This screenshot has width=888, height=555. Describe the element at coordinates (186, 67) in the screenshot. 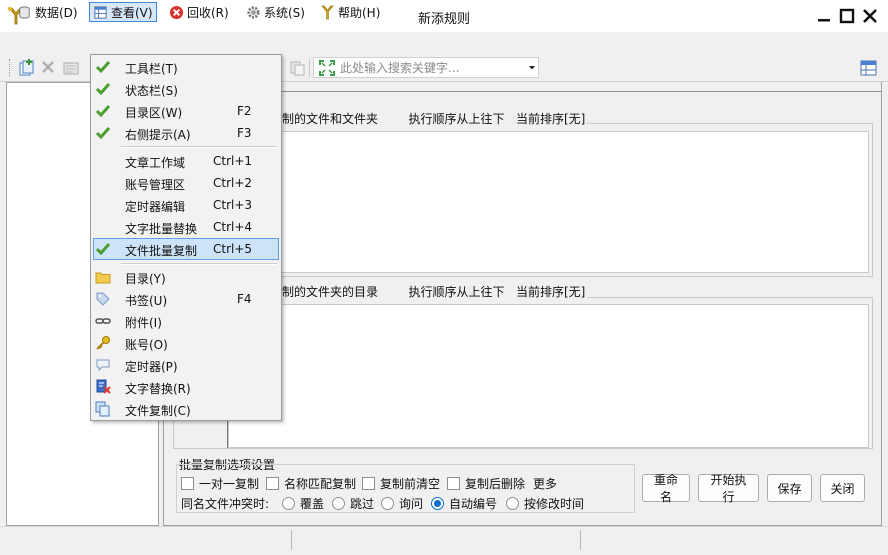

I see `menu-item-toolbar: 工具栏(T)` at that location.